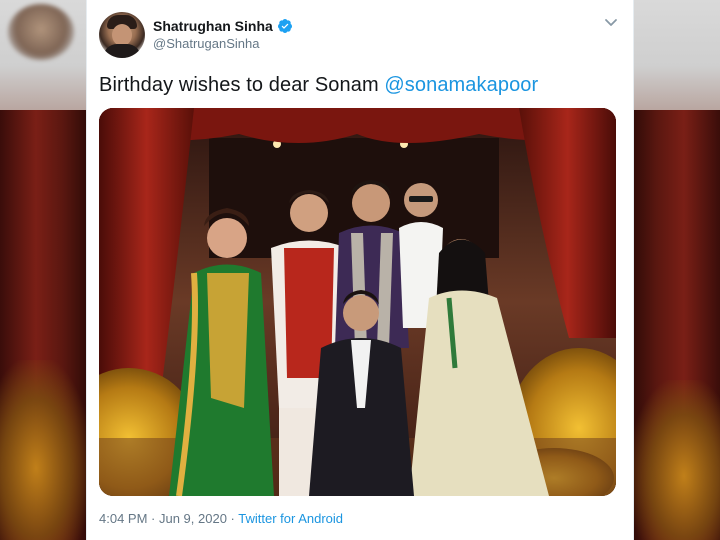  What do you see at coordinates (213, 26) in the screenshot?
I see `display-name: Shatrughan Sinha` at bounding box center [213, 26].